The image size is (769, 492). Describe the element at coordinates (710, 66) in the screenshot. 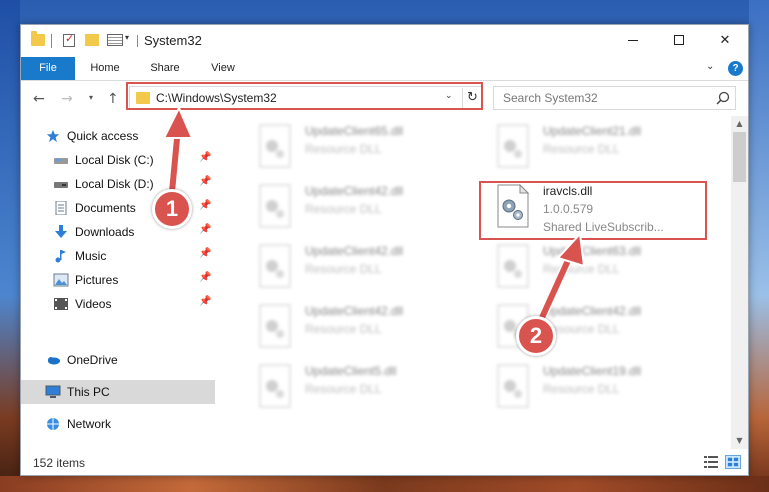

I see `expand-ribbon-chevron-icon: ⌄` at that location.